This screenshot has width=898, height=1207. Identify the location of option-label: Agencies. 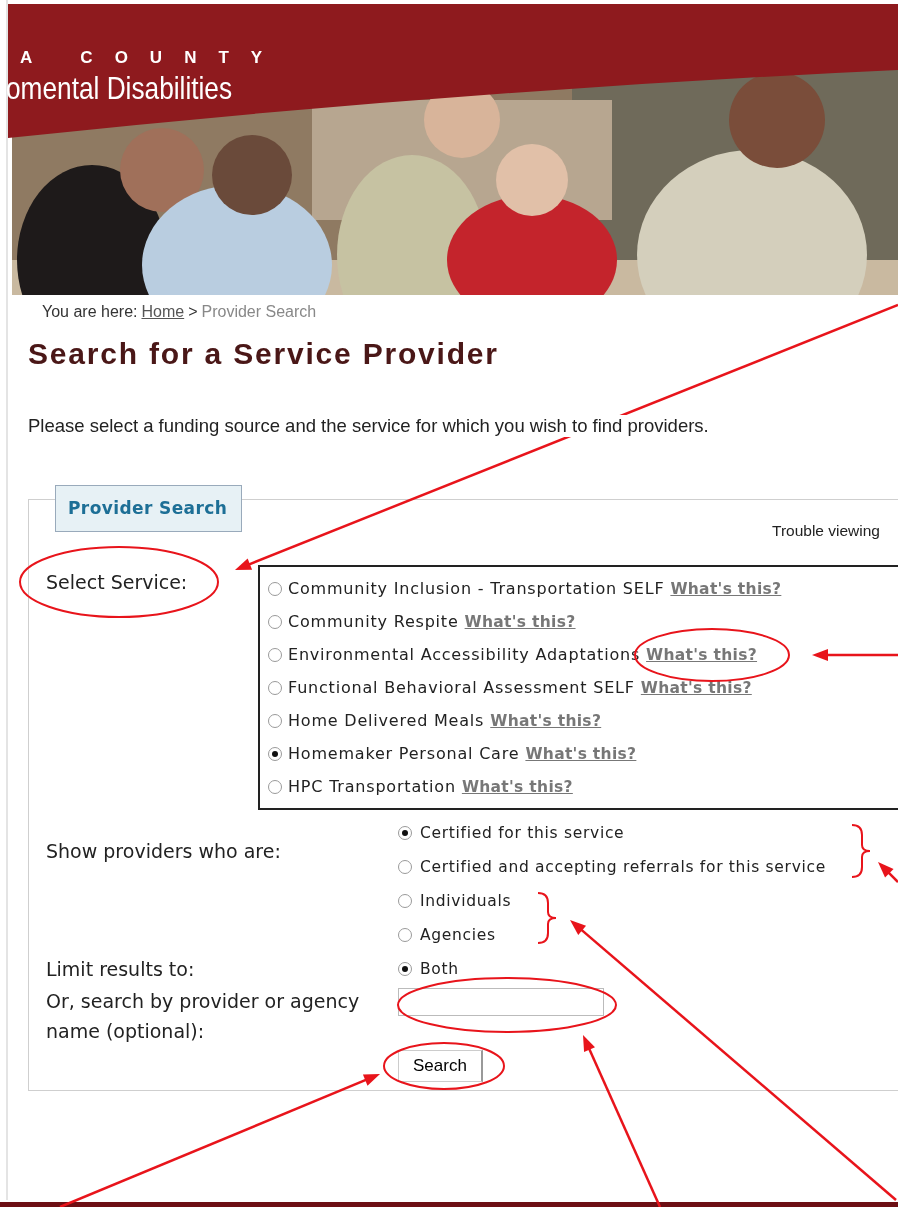
(458, 935).